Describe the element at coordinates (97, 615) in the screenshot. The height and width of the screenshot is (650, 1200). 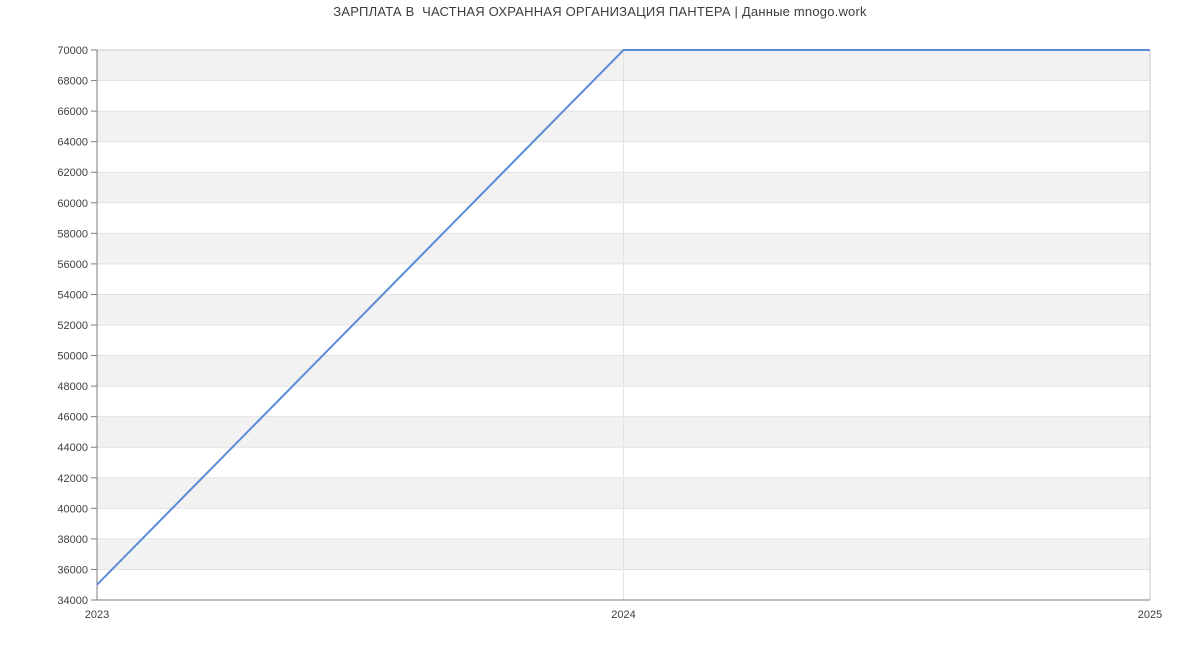
I see `x-tick-label: 2023` at that location.